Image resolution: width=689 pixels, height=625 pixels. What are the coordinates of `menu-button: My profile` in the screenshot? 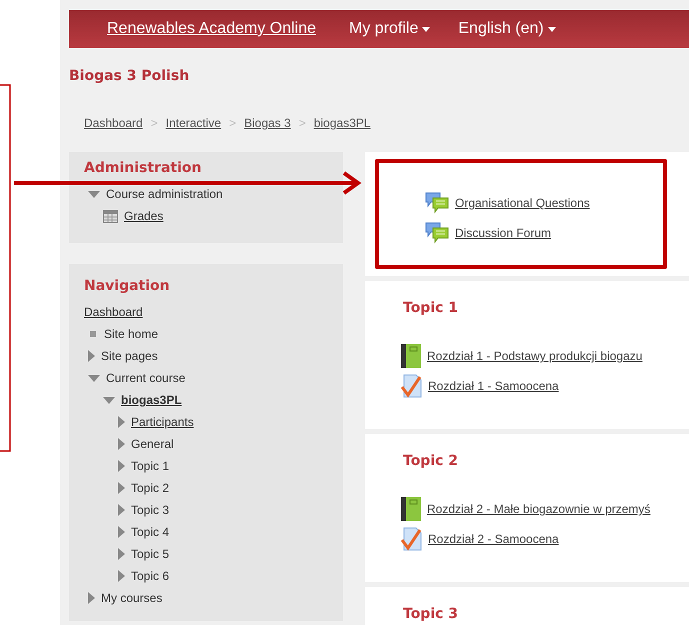 It's located at (389, 29).